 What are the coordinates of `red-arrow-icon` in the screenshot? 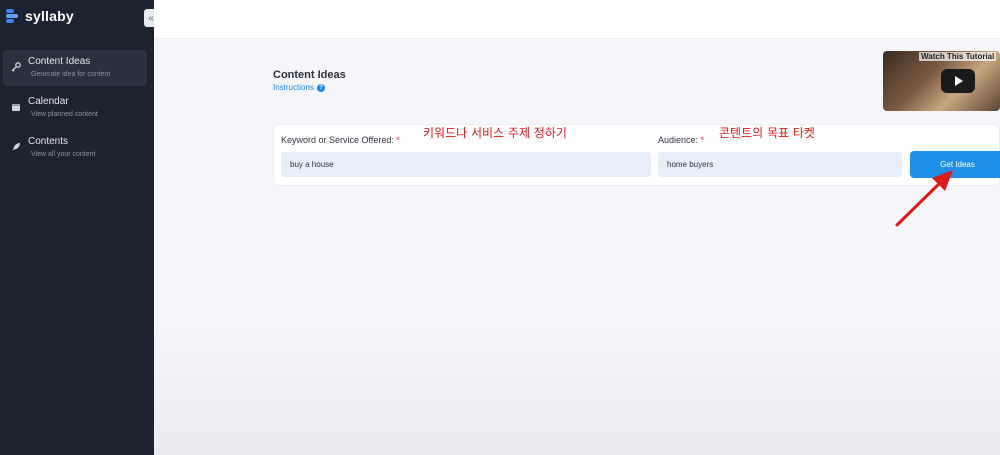 It's located at (924, 198).